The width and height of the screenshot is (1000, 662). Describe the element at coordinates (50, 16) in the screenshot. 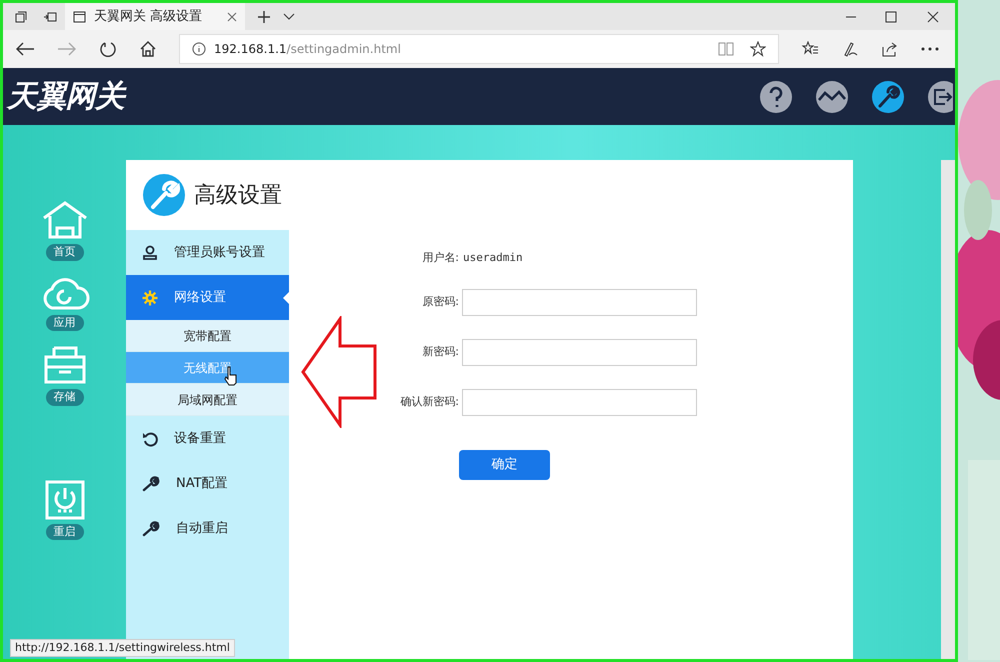

I see `tab-aside-icon` at that location.